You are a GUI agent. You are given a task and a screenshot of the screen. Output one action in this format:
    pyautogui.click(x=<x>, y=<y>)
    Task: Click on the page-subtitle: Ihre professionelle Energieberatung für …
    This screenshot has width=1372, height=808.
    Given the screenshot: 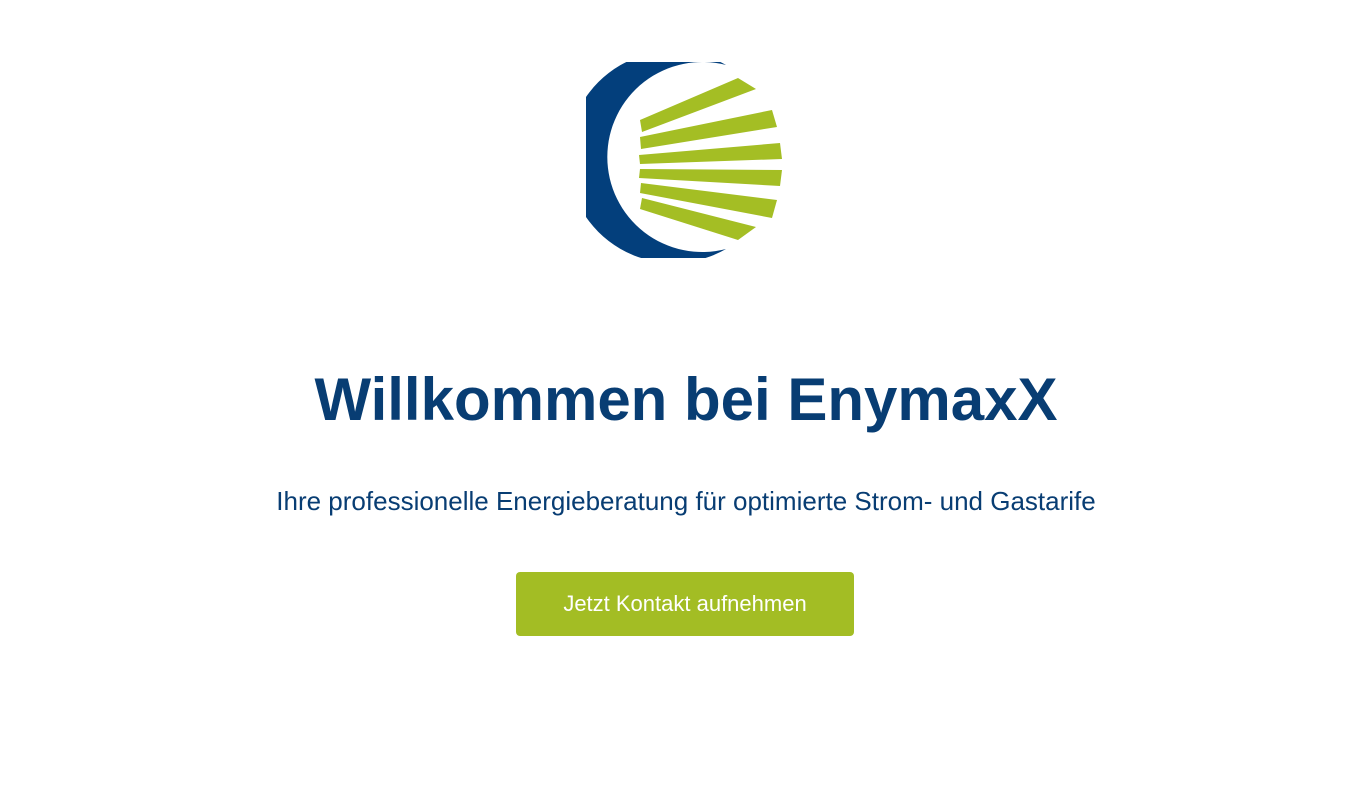 What is the action you would take?
    pyautogui.click(x=686, y=501)
    